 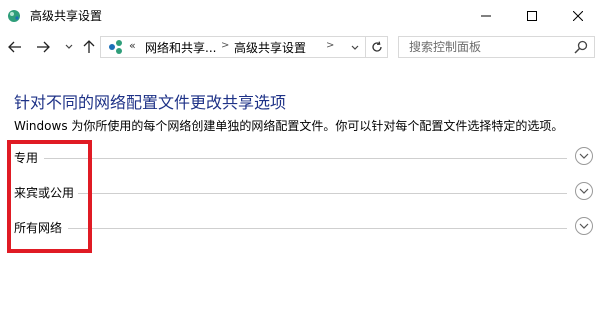 I want to click on recent-locations-button, so click(x=69, y=47).